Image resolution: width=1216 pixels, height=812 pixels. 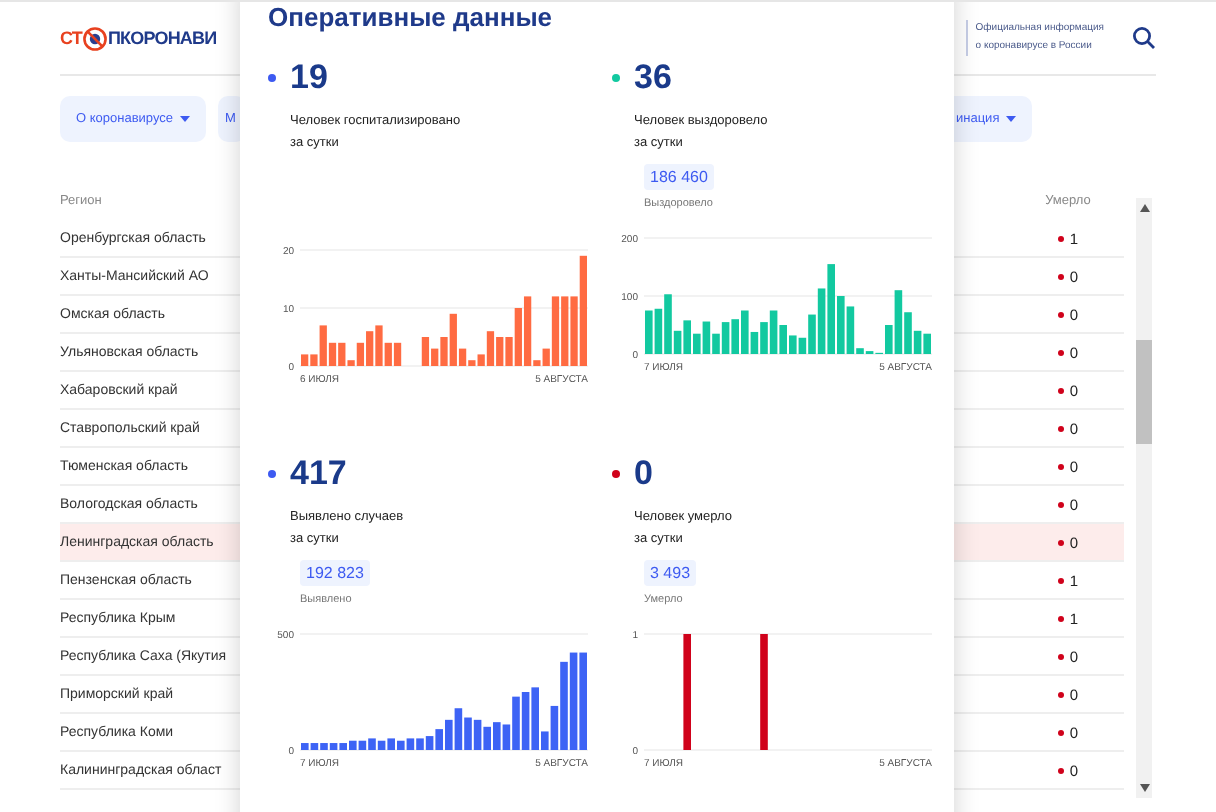 What do you see at coordinates (138, 38) in the screenshot?
I see `logo: СТ ПКОРОНАВИ` at bounding box center [138, 38].